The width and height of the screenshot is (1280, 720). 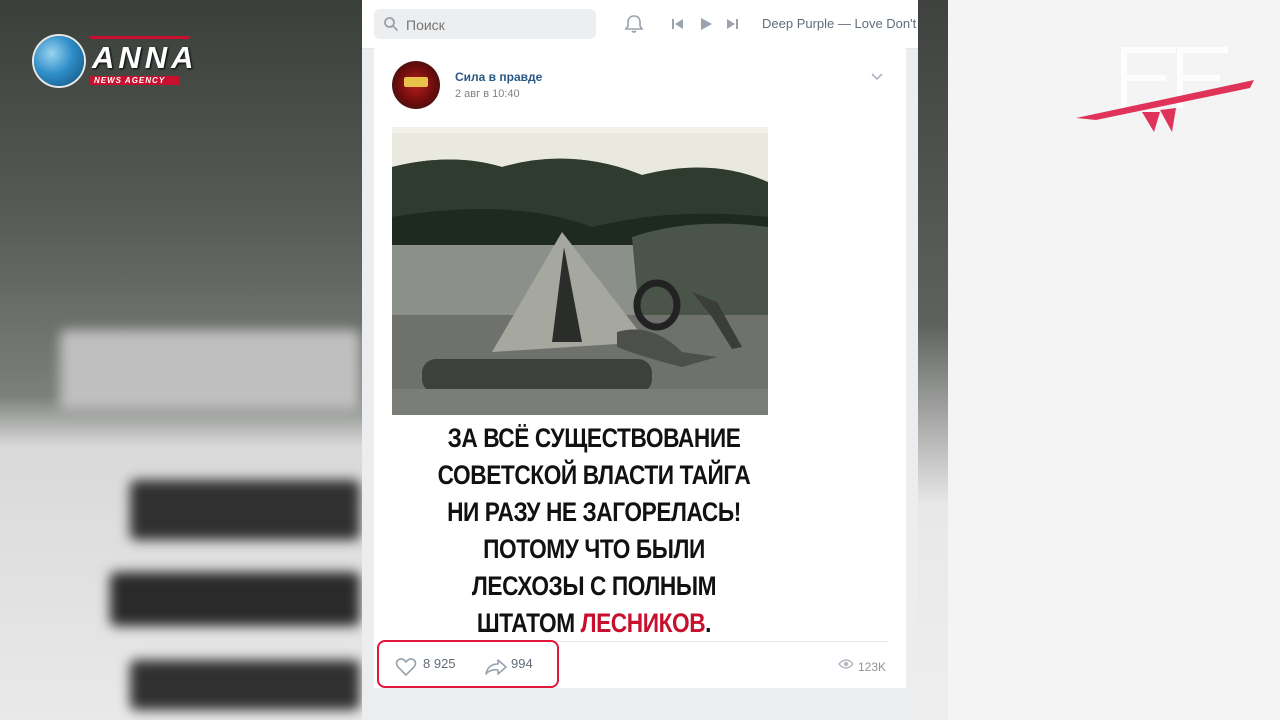 I want to click on caption-line: ПОТОМУ ЧТО БЫЛИ, so click(x=594, y=549).